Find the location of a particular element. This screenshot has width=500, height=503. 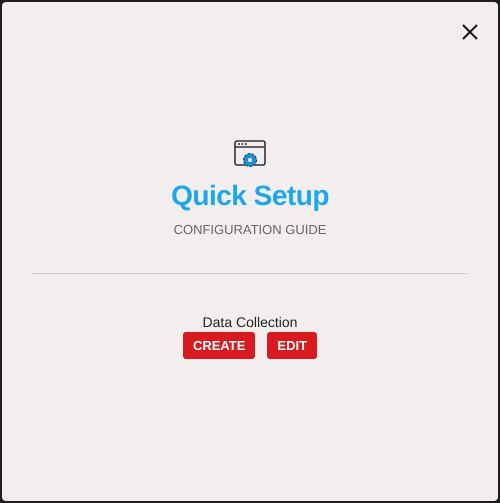

action-button: CREATE is located at coordinates (219, 345).